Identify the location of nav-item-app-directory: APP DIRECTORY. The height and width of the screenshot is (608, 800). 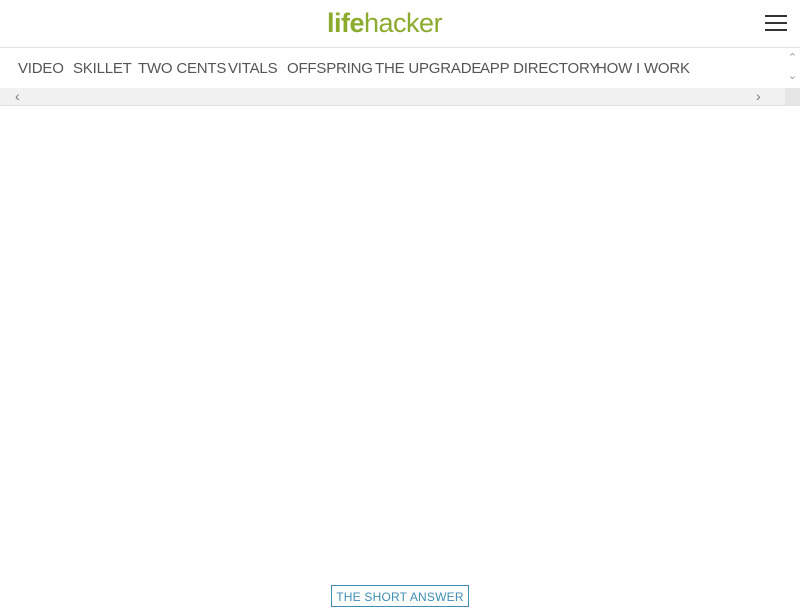
(539, 68).